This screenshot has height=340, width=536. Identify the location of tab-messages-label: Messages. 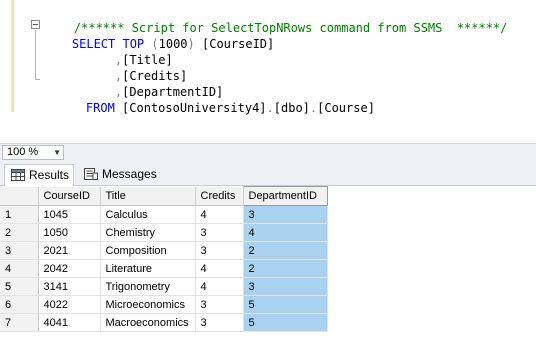
(129, 174).